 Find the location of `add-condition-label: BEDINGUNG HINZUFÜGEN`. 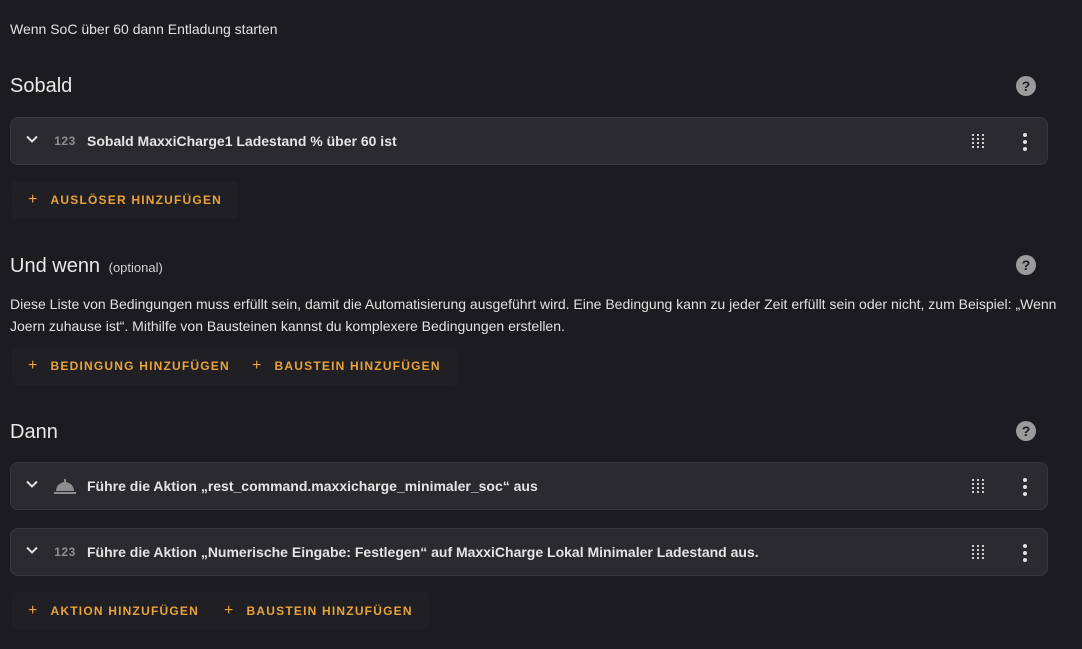

add-condition-label: BEDINGUNG HINZUFÜGEN is located at coordinates (140, 366).